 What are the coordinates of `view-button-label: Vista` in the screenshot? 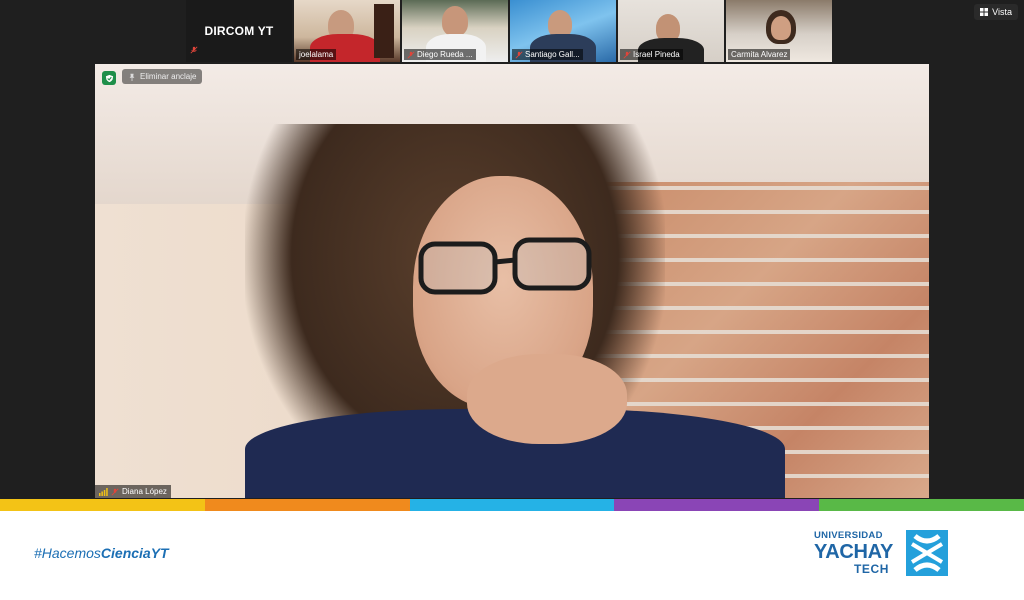 It's located at (1002, 12).